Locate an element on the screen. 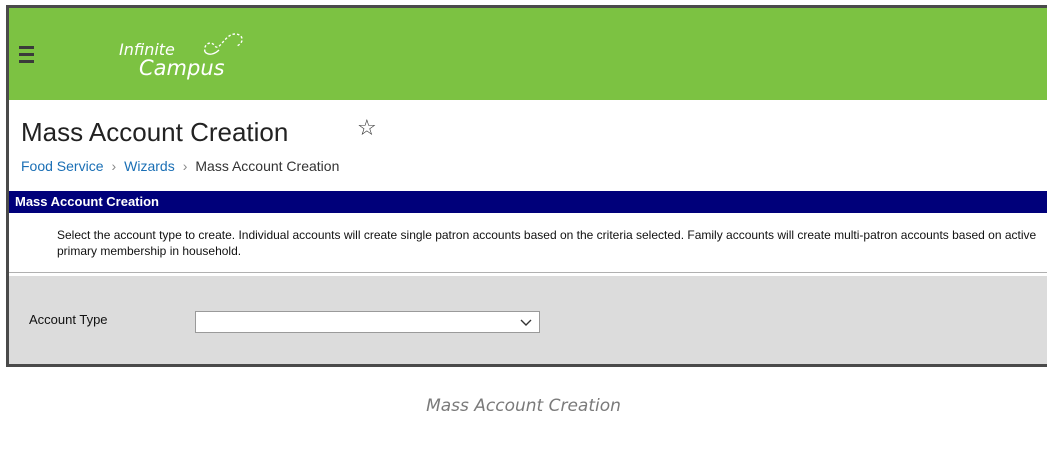 The width and height of the screenshot is (1047, 468). chevron-down-icon is located at coordinates (526, 322).